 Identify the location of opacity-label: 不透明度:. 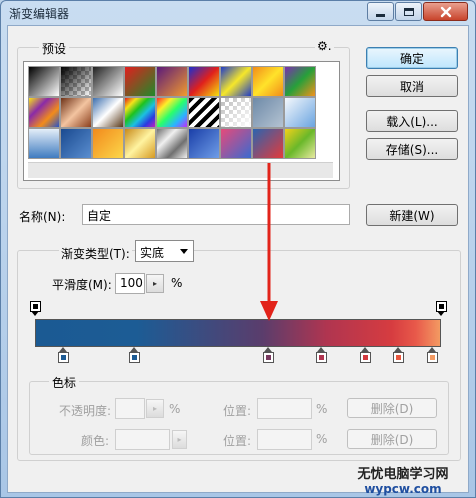
(85, 411).